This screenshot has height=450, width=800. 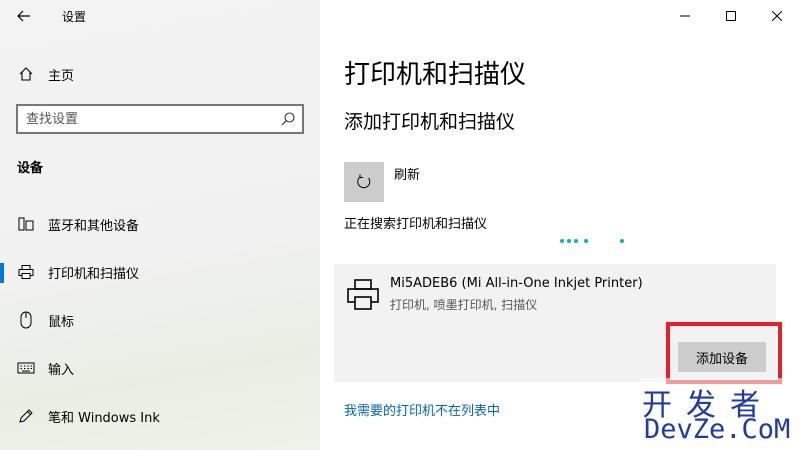 What do you see at coordinates (74, 17) in the screenshot?
I see `app-title: 设置` at bounding box center [74, 17].